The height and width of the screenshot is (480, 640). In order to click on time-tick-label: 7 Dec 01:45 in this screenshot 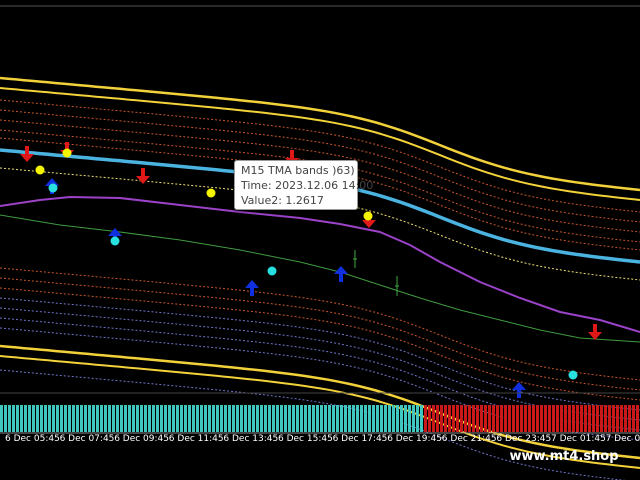, I will do `click(578, 439)`.